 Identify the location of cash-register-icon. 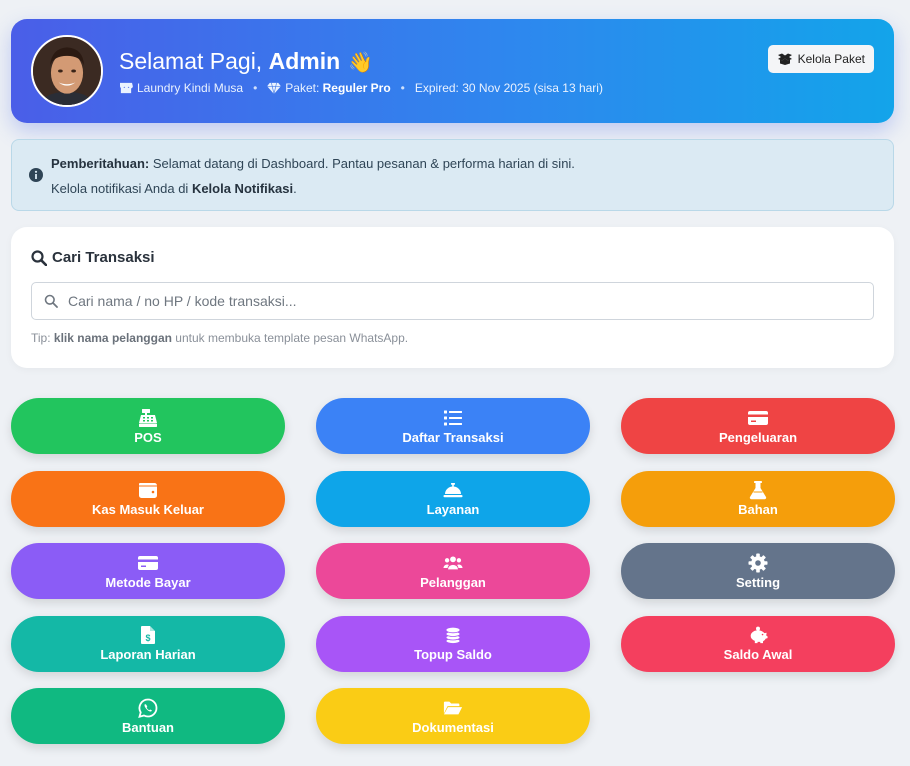
(148, 417).